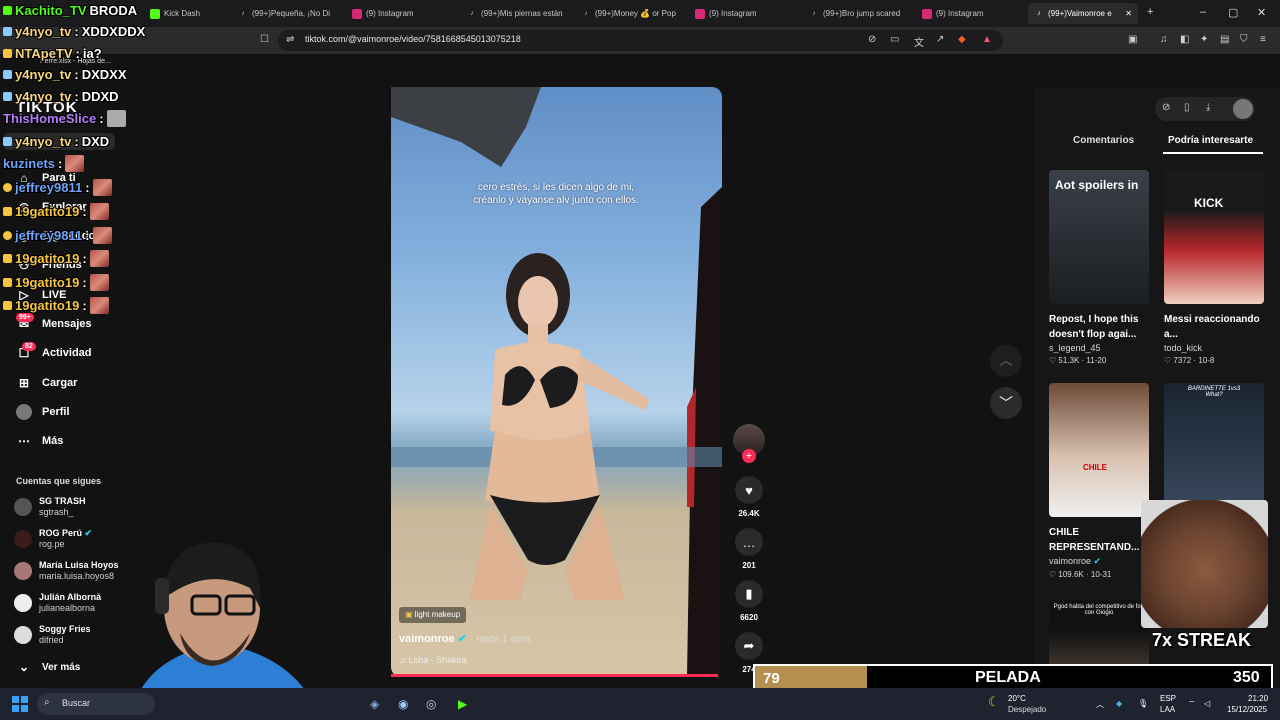 The width and height of the screenshot is (1280, 720). What do you see at coordinates (1132, 39) in the screenshot?
I see `sidebar-toggle-icon: ▣` at bounding box center [1132, 39].